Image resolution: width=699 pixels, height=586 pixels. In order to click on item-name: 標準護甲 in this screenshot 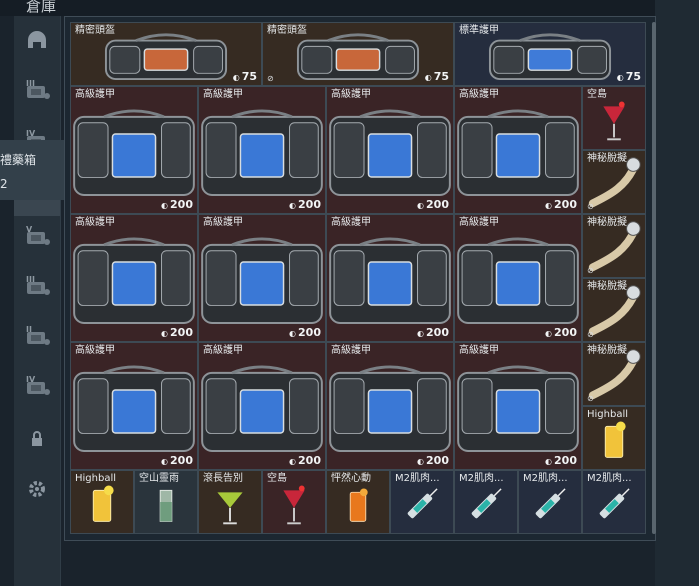, I will do `click(479, 30)`.